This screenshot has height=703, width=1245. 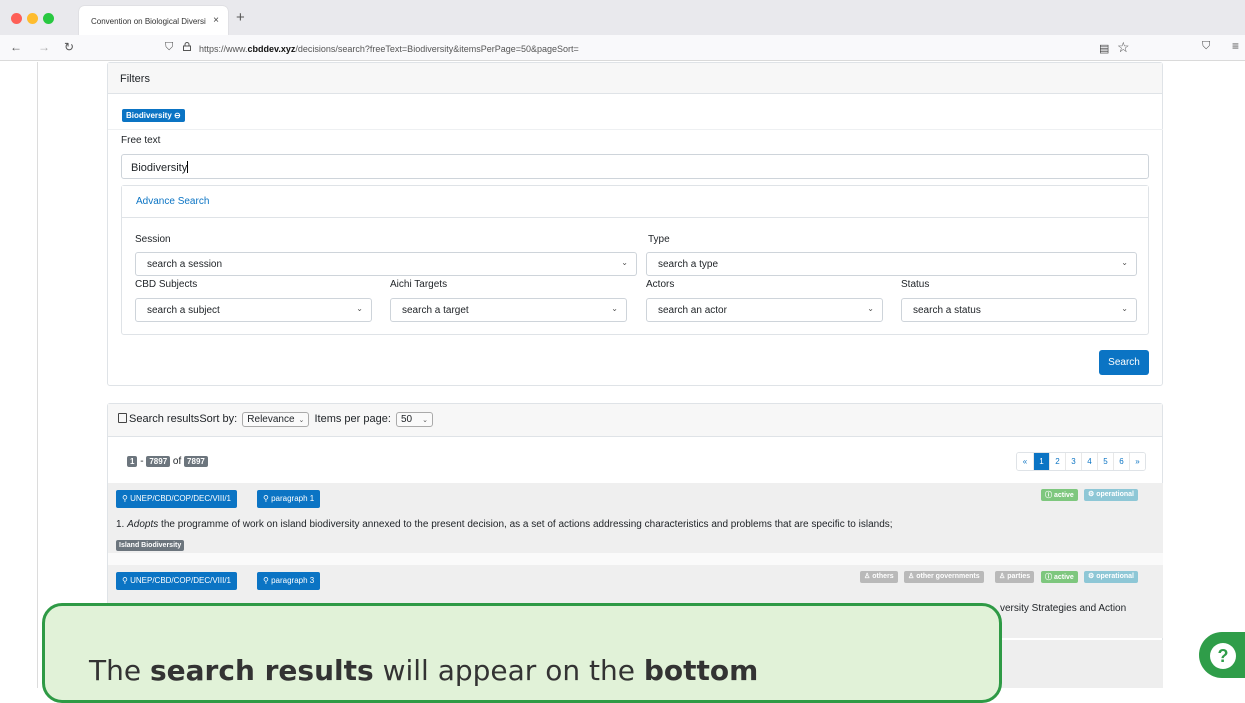 What do you see at coordinates (915, 284) in the screenshot?
I see `status-label: Status` at bounding box center [915, 284].